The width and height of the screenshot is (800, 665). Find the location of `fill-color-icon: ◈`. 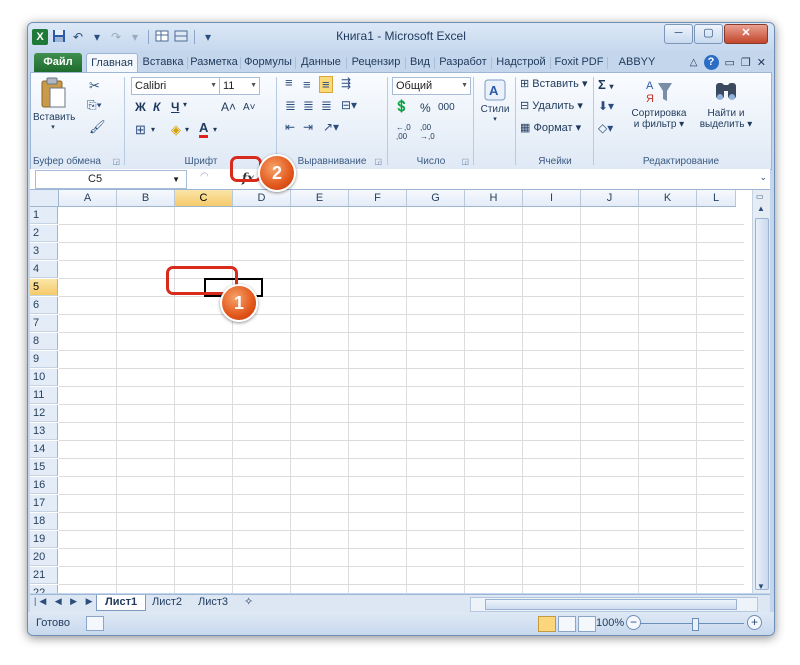

fill-color-icon: ◈ is located at coordinates (176, 130).